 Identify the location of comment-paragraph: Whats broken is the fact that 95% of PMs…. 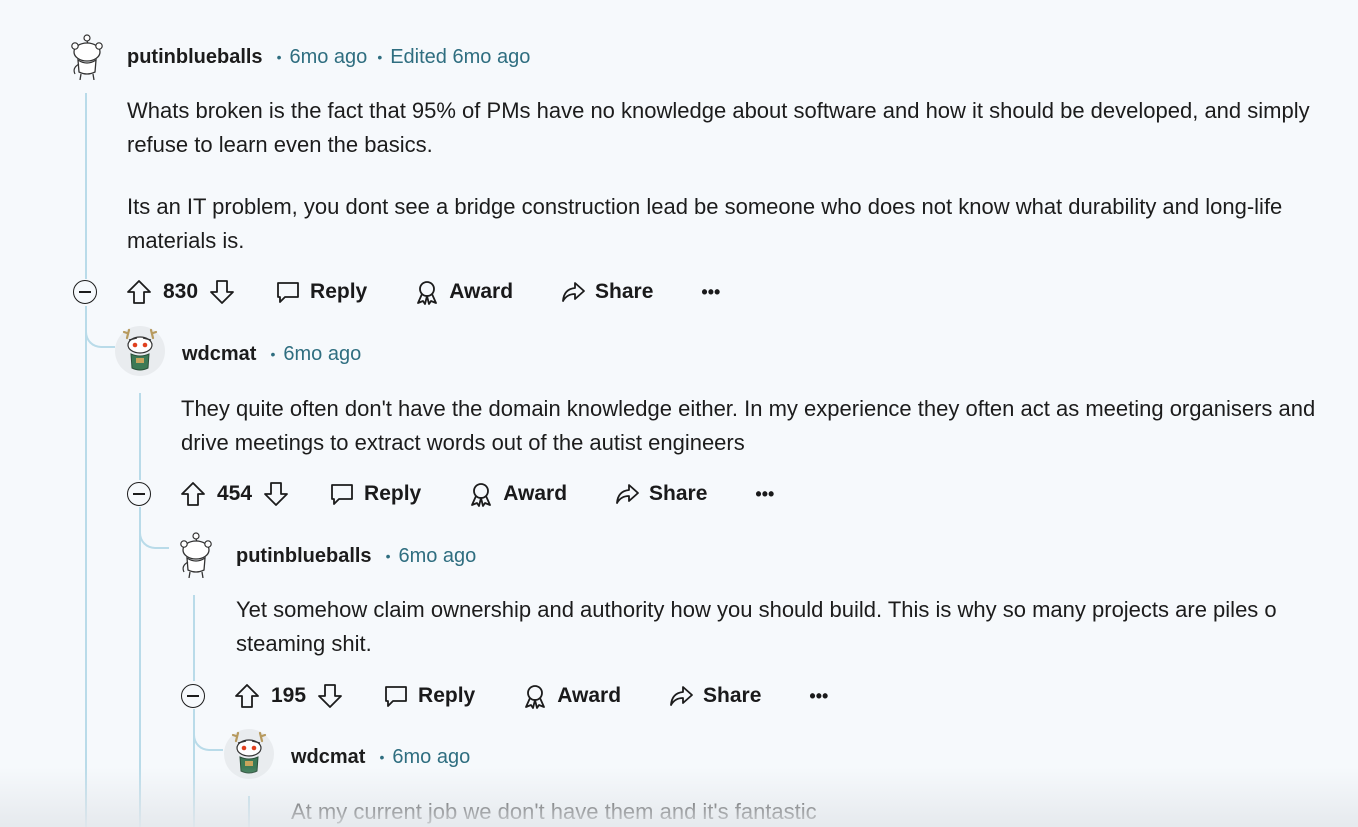
(718, 127).